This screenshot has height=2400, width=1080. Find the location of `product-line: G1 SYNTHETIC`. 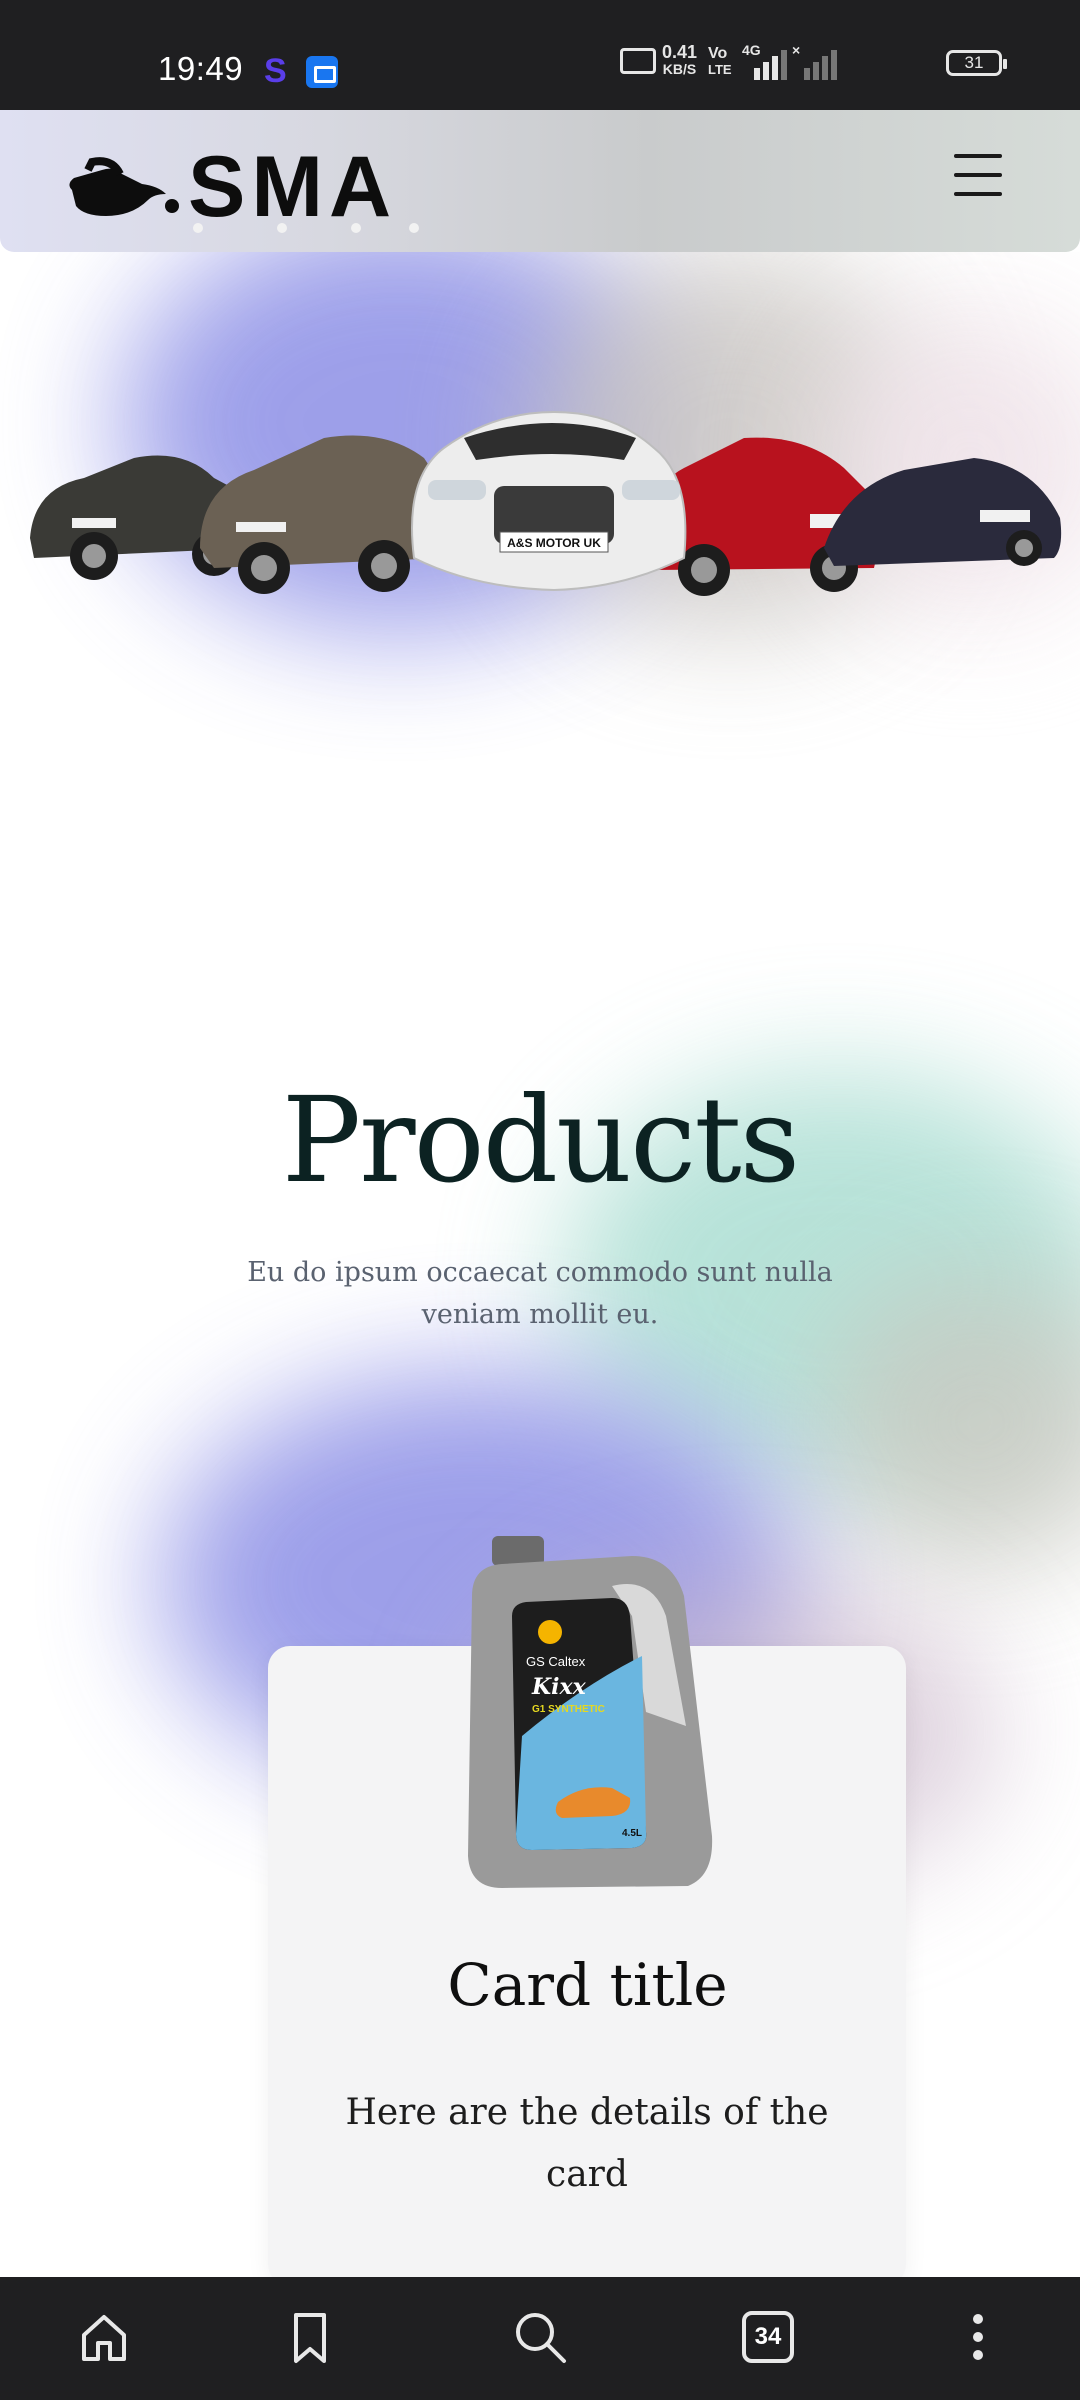

product-line: G1 SYNTHETIC is located at coordinates (568, 1709).